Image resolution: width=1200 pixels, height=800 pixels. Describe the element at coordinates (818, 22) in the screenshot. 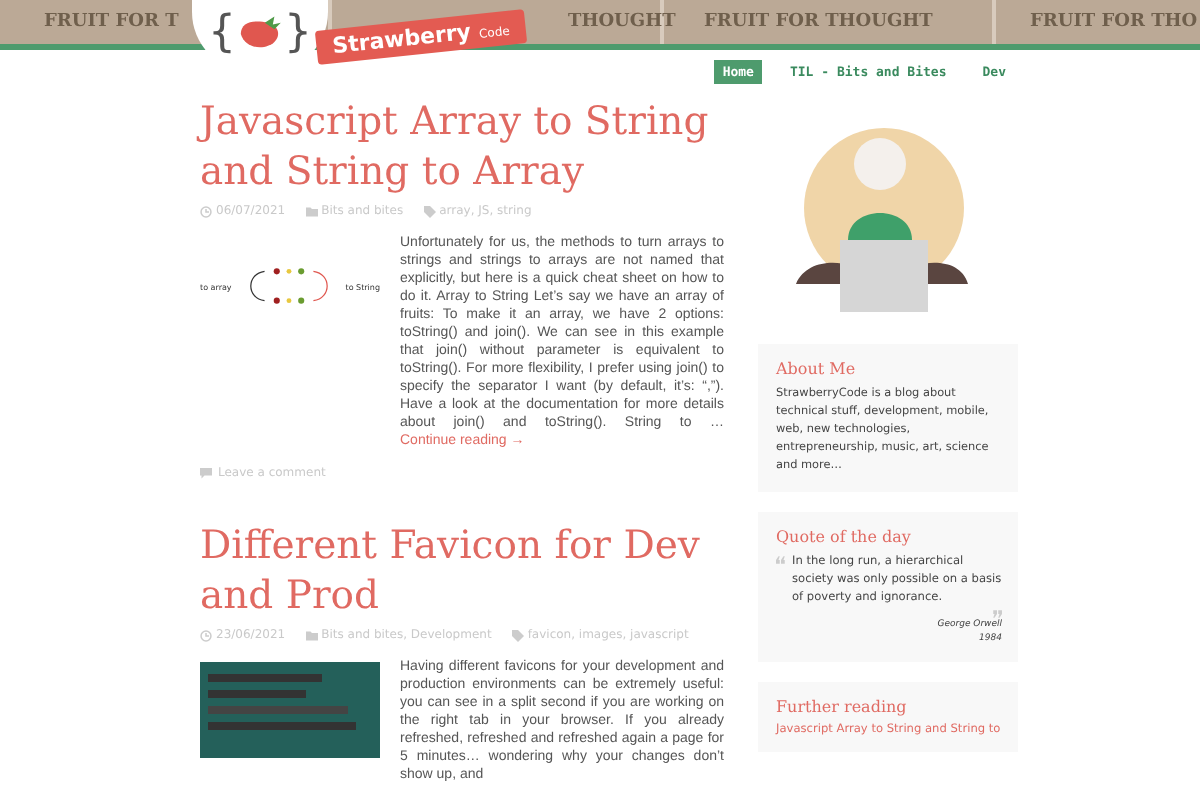

I see `banner-text: FRUIT FOR THOUGHT` at that location.